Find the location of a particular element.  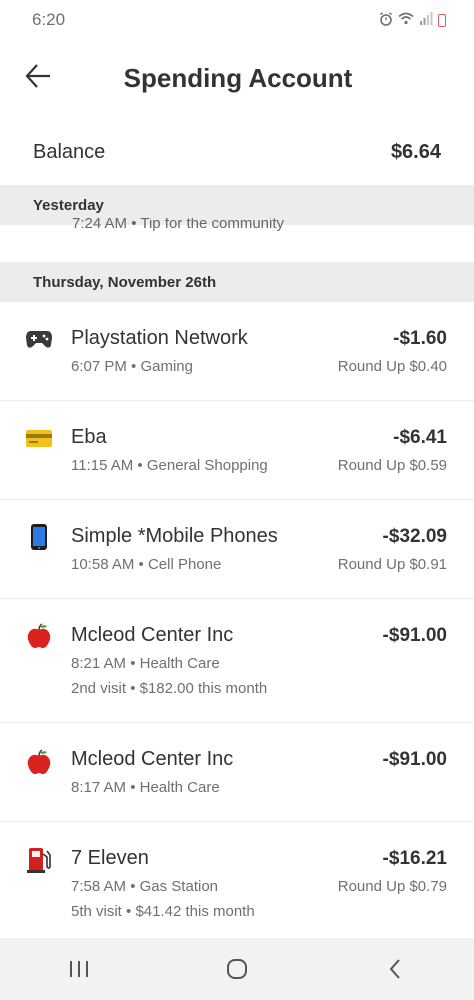

gamepad-icon is located at coordinates (39, 339).